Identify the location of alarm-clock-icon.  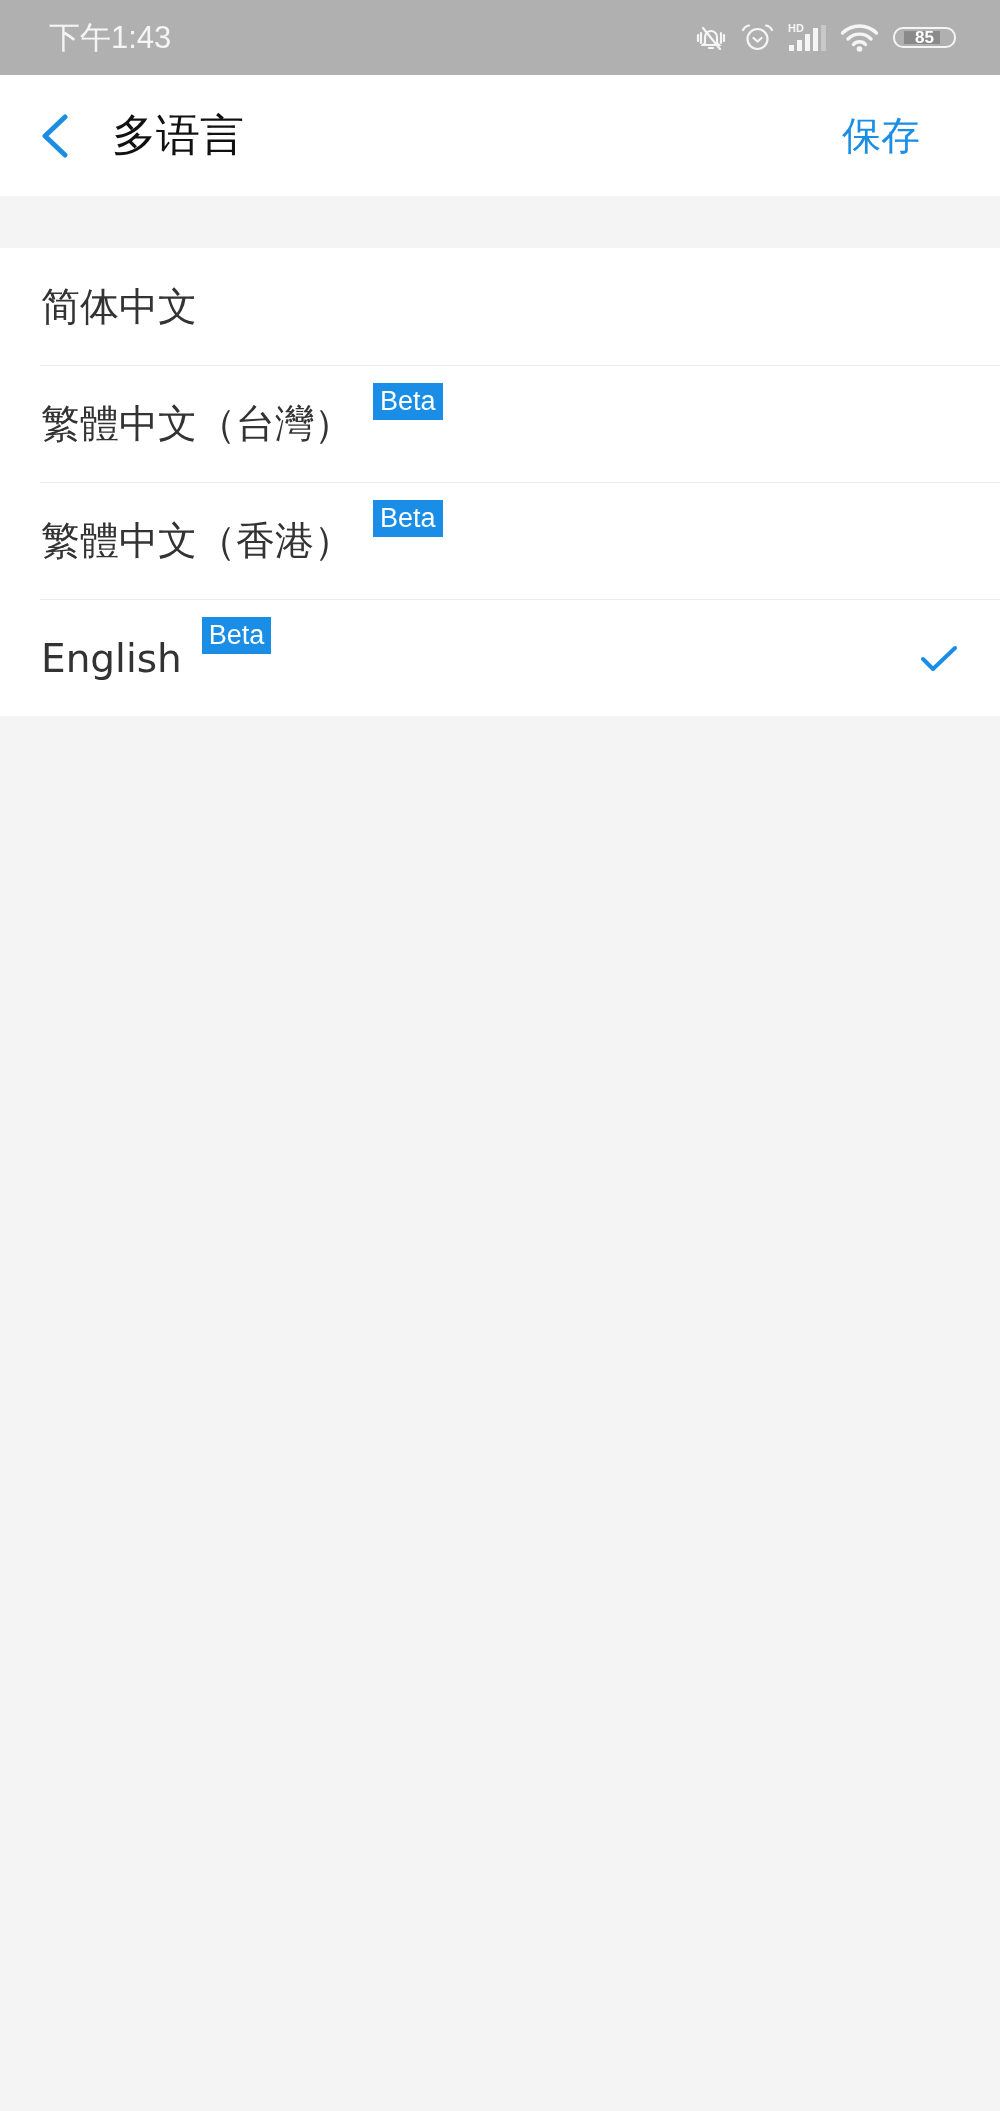
(757, 37).